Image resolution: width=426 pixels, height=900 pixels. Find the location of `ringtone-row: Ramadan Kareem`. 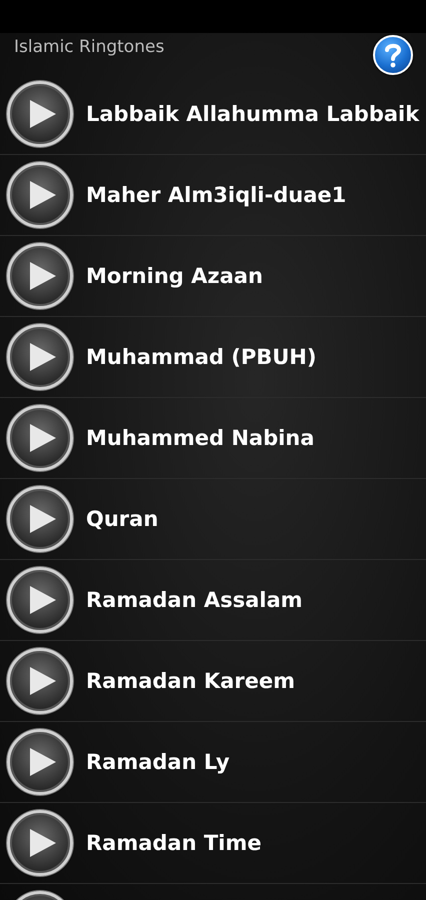

ringtone-row: Ramadan Kareem is located at coordinates (213, 681).